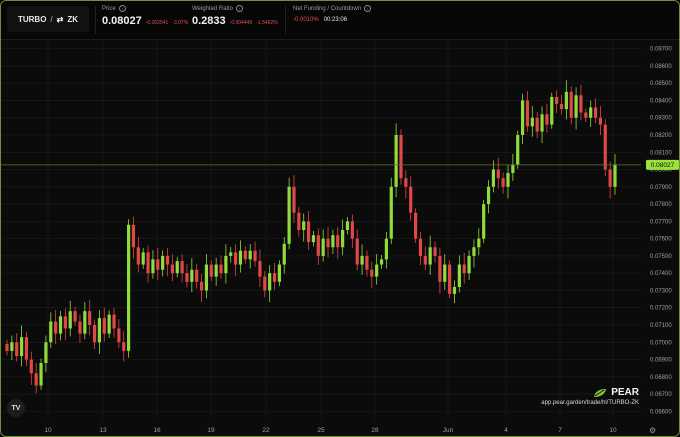 The width and height of the screenshot is (680, 437). I want to click on x-tick-label: 4, so click(506, 430).